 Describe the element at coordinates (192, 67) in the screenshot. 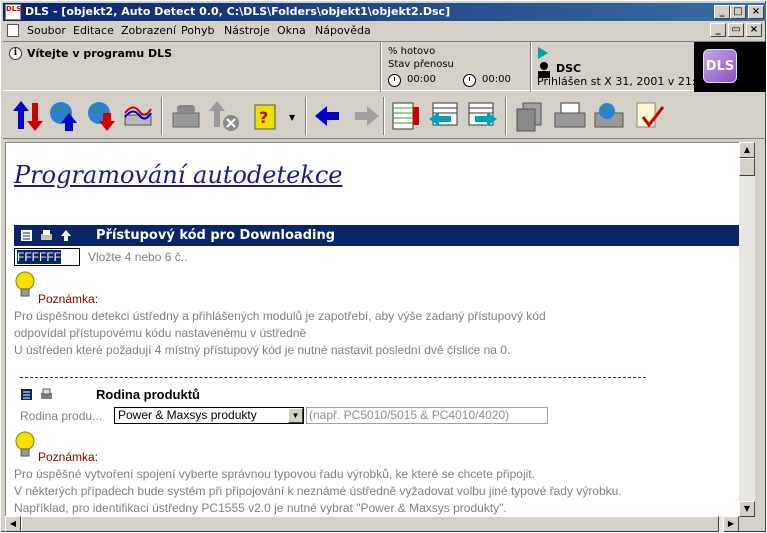

I see `welcome-pane: i Vítejte v programu DLS` at that location.